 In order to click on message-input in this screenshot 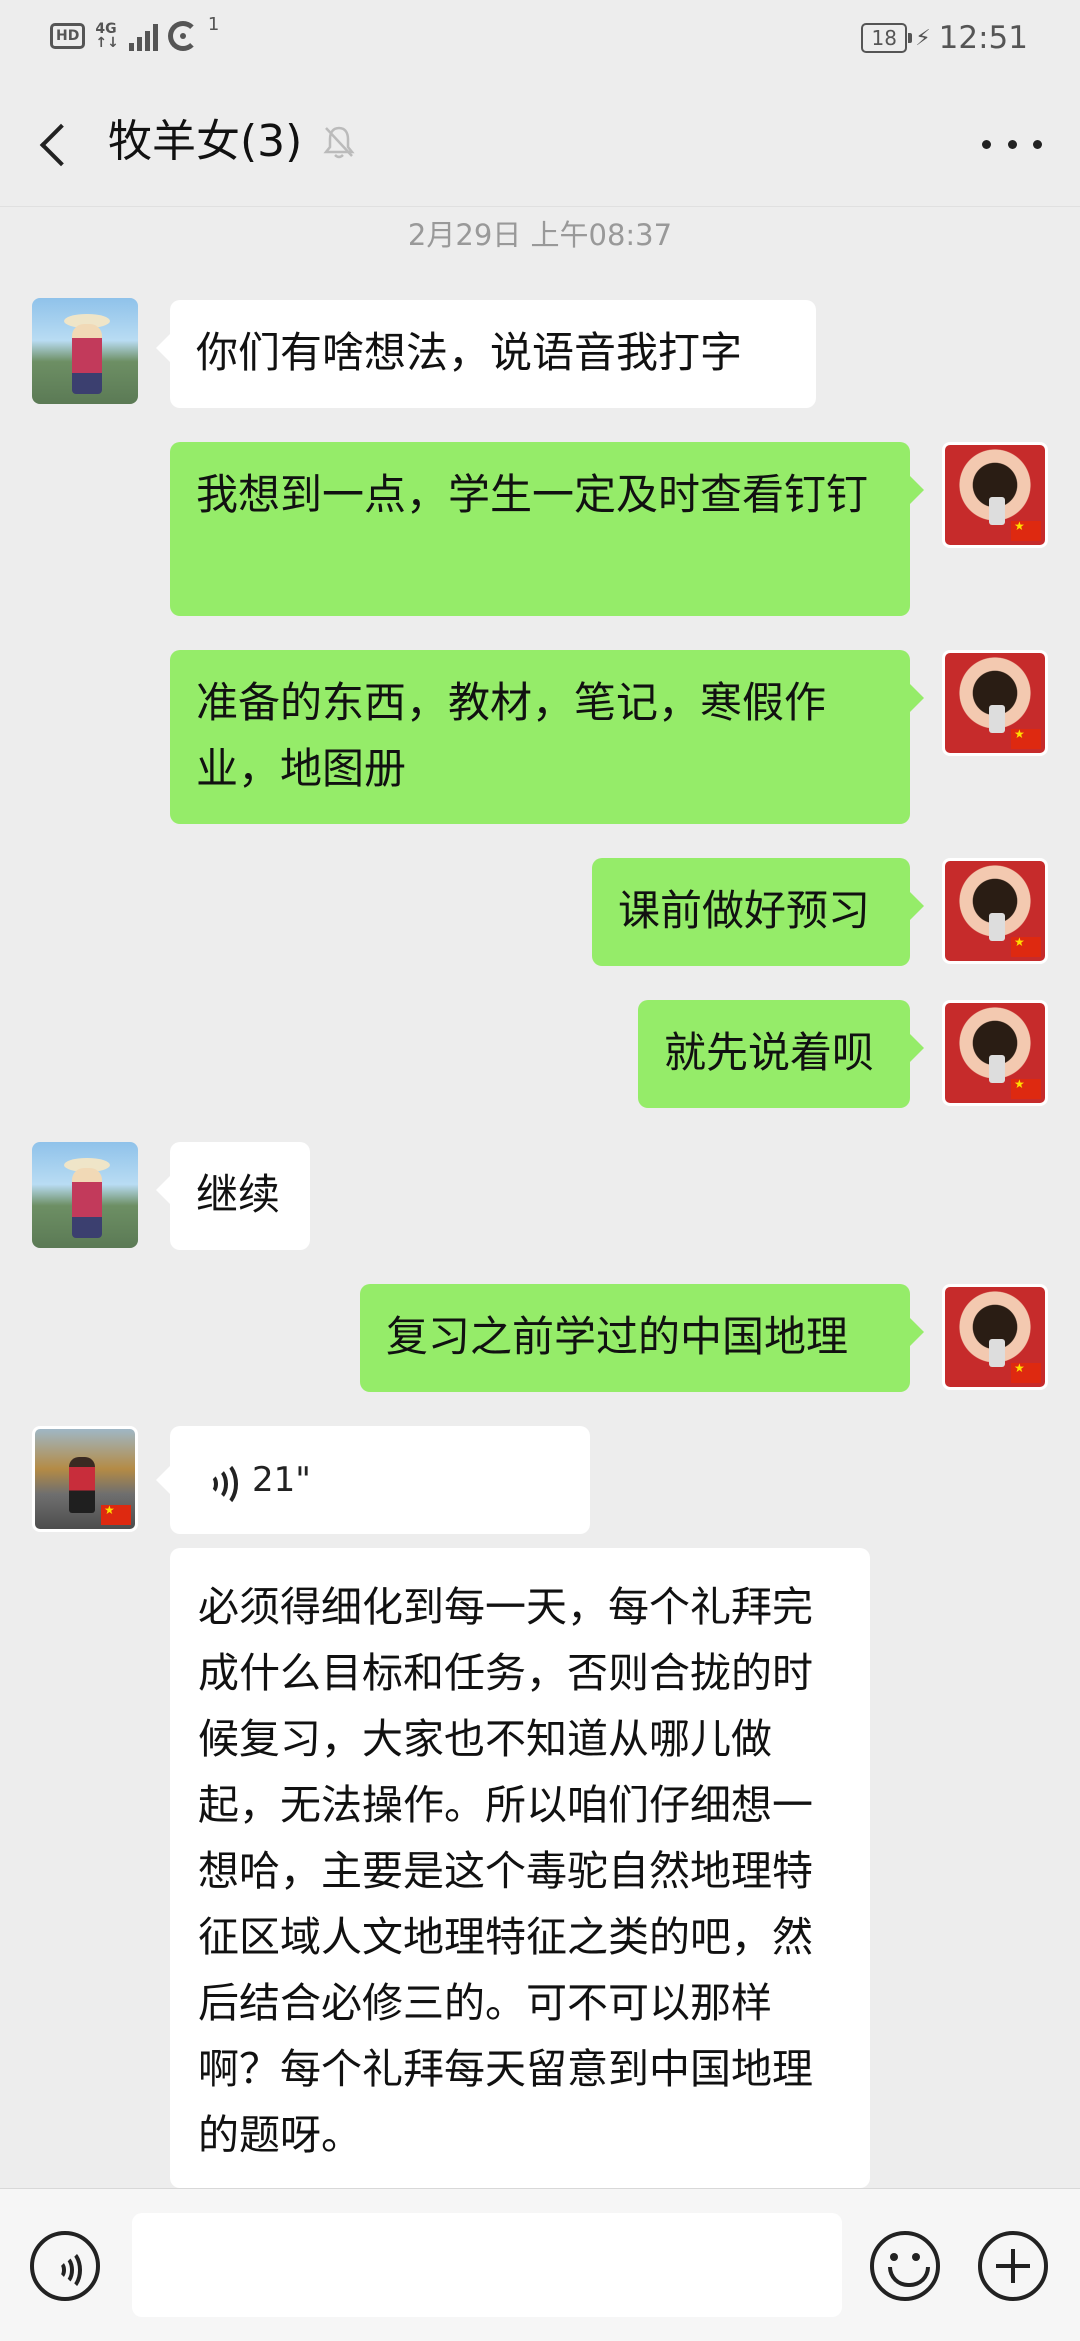, I will do `click(487, 2265)`.